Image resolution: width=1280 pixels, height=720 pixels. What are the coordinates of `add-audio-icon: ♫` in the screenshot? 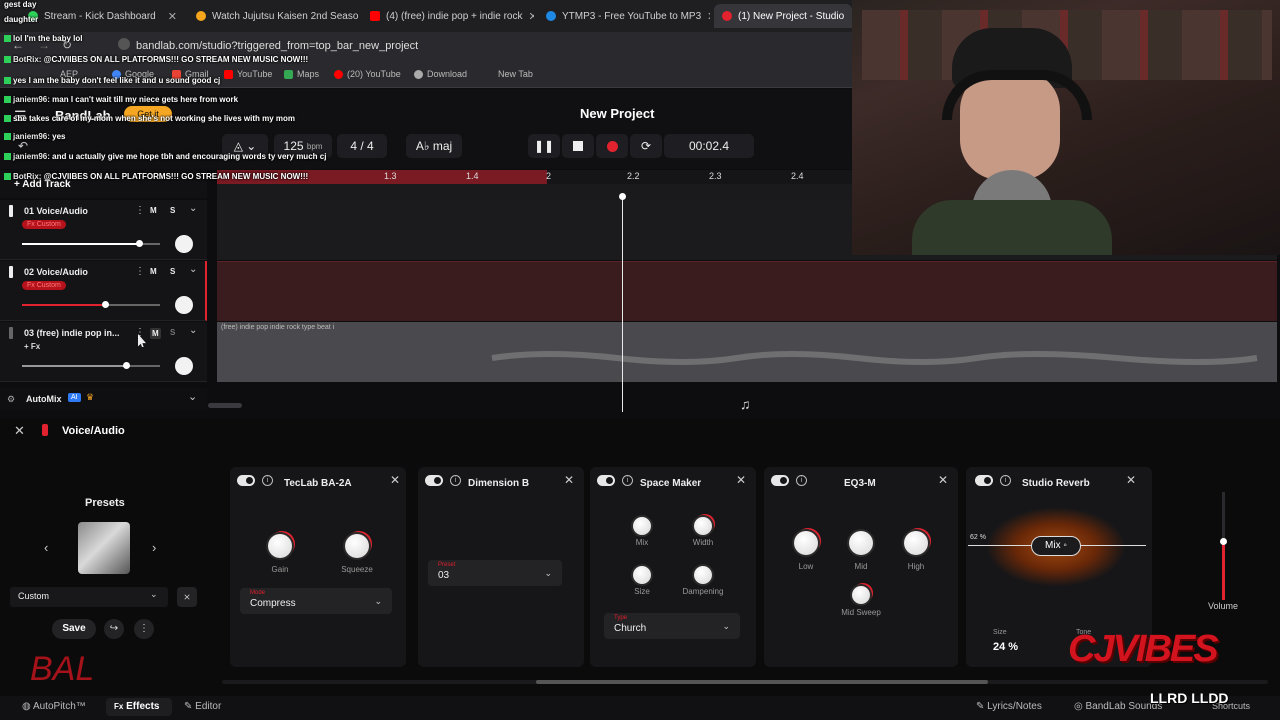 It's located at (745, 404).